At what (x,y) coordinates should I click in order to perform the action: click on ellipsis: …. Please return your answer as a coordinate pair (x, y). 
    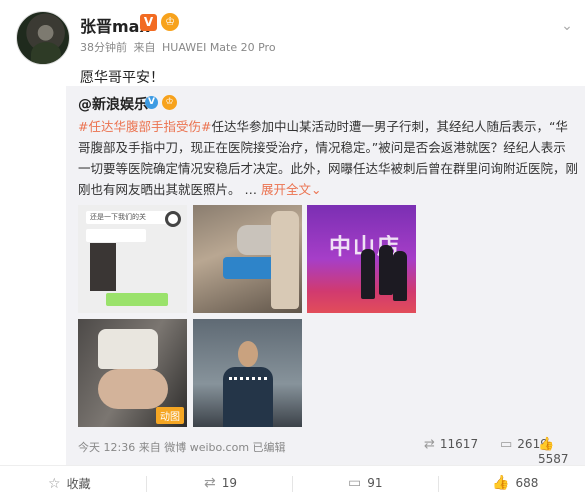
    Looking at the image, I should click on (251, 189).